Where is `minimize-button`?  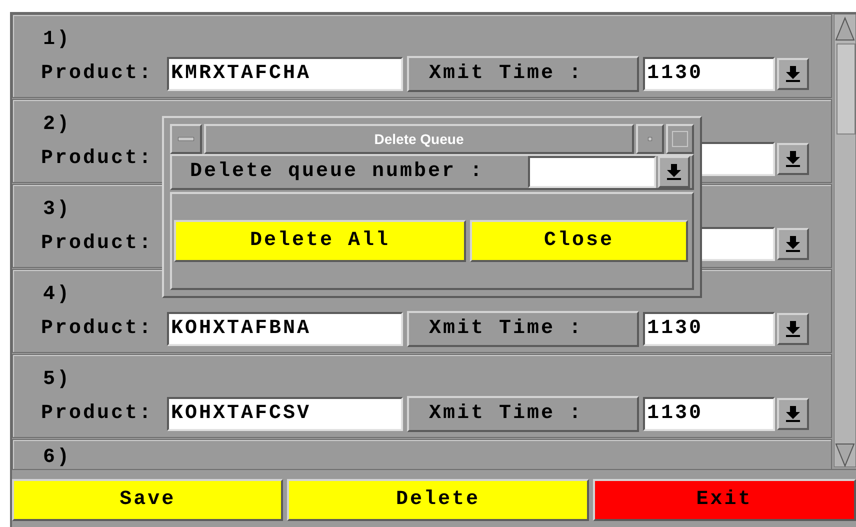
minimize-button is located at coordinates (650, 139).